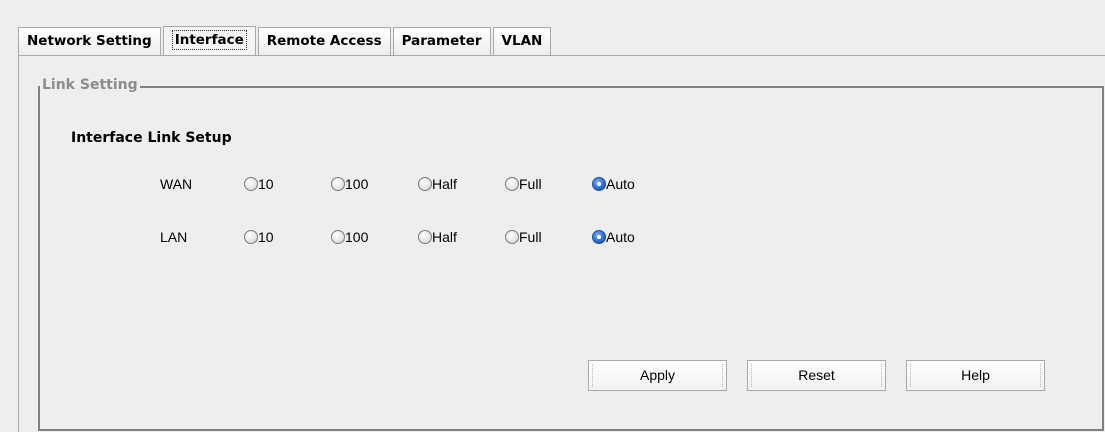 The image size is (1105, 432). I want to click on lan-option-10: 10, so click(259, 237).